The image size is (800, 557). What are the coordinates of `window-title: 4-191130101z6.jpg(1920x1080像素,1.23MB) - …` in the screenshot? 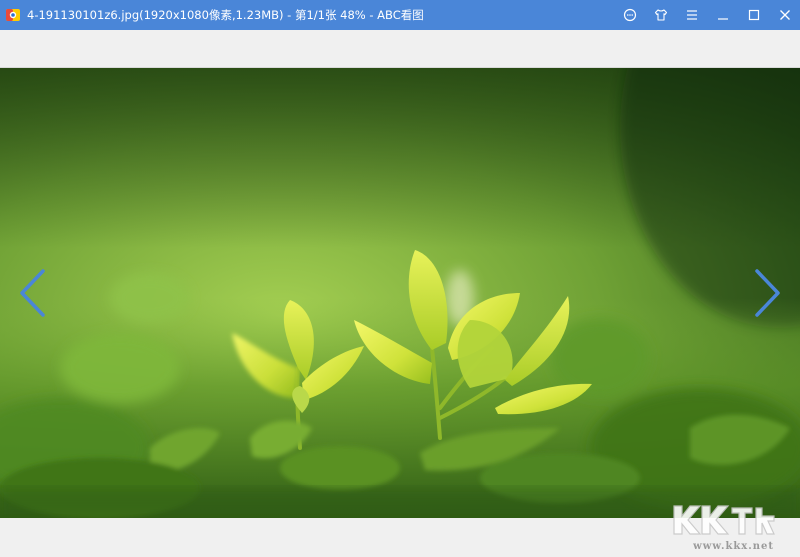 It's located at (225, 15).